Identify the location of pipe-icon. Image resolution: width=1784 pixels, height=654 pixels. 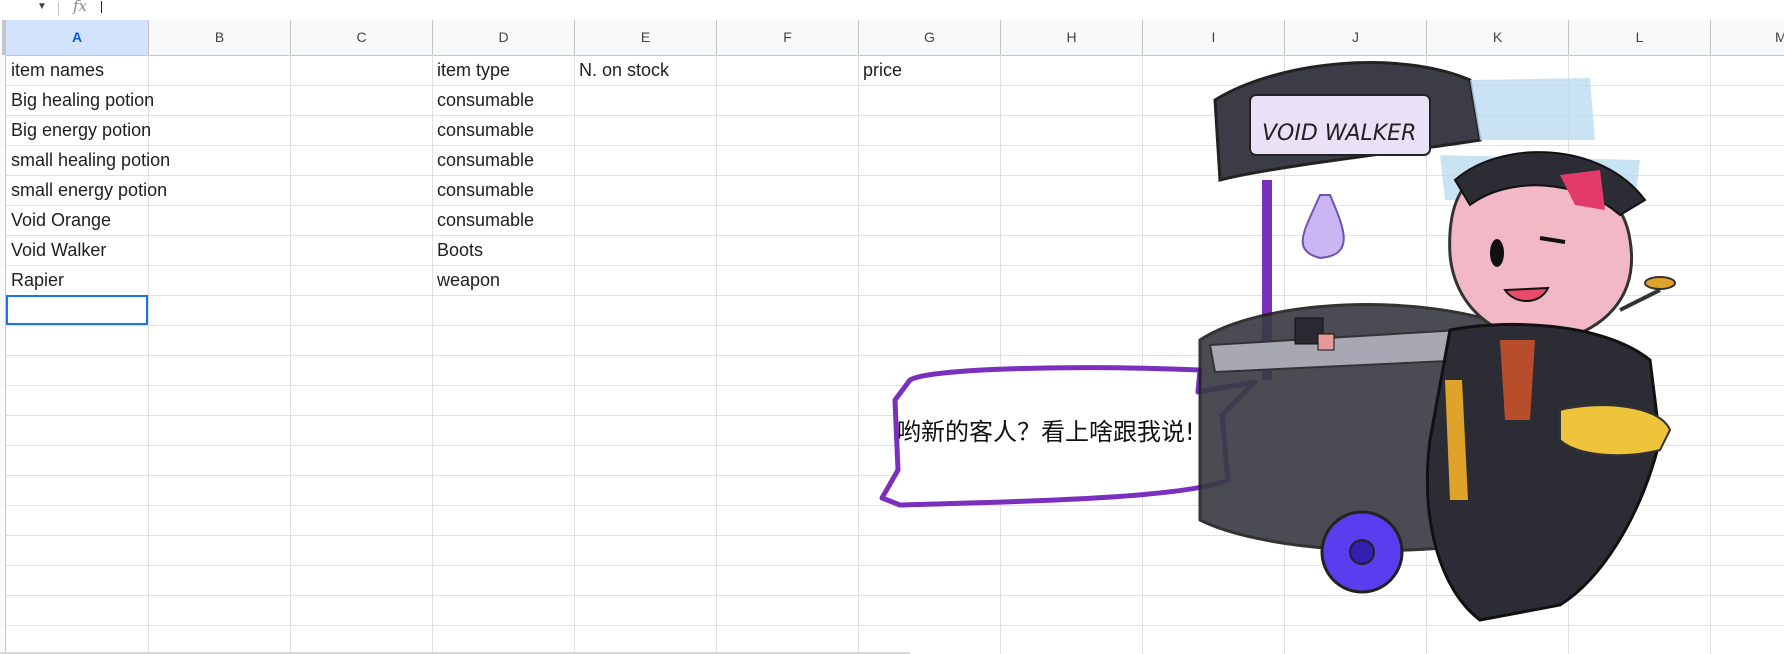
(1640, 300).